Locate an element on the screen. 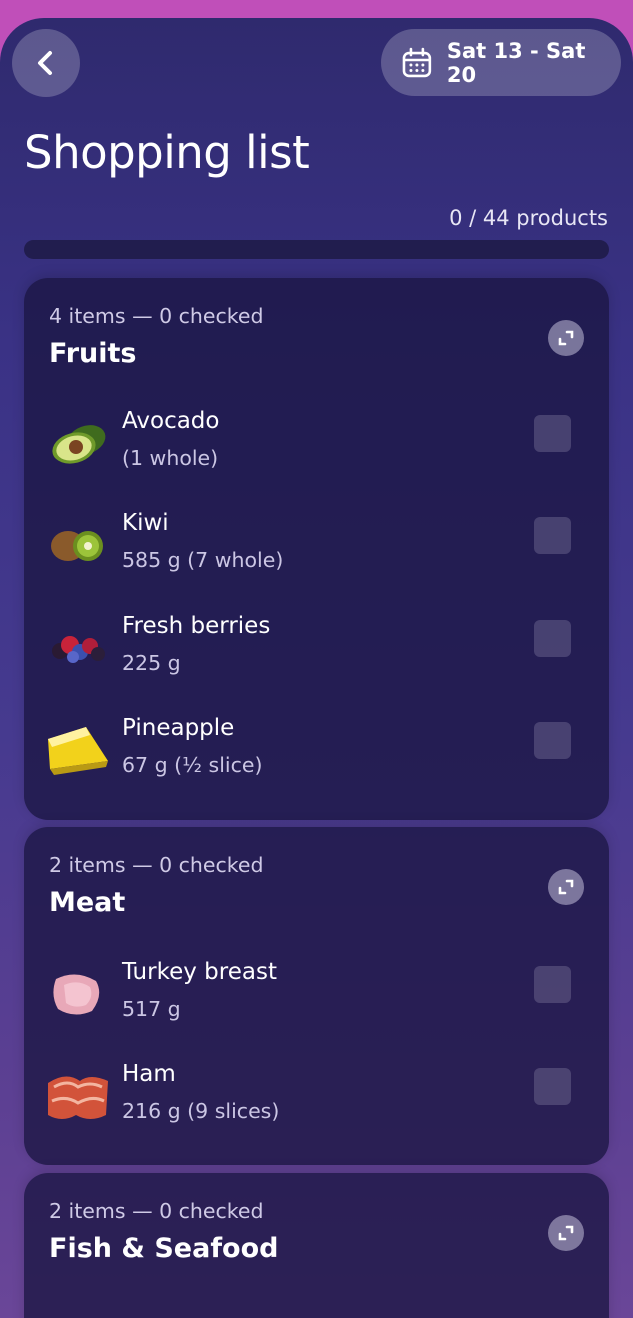  date-range-label: Sat 13 - Sat 20 is located at coordinates (516, 62).